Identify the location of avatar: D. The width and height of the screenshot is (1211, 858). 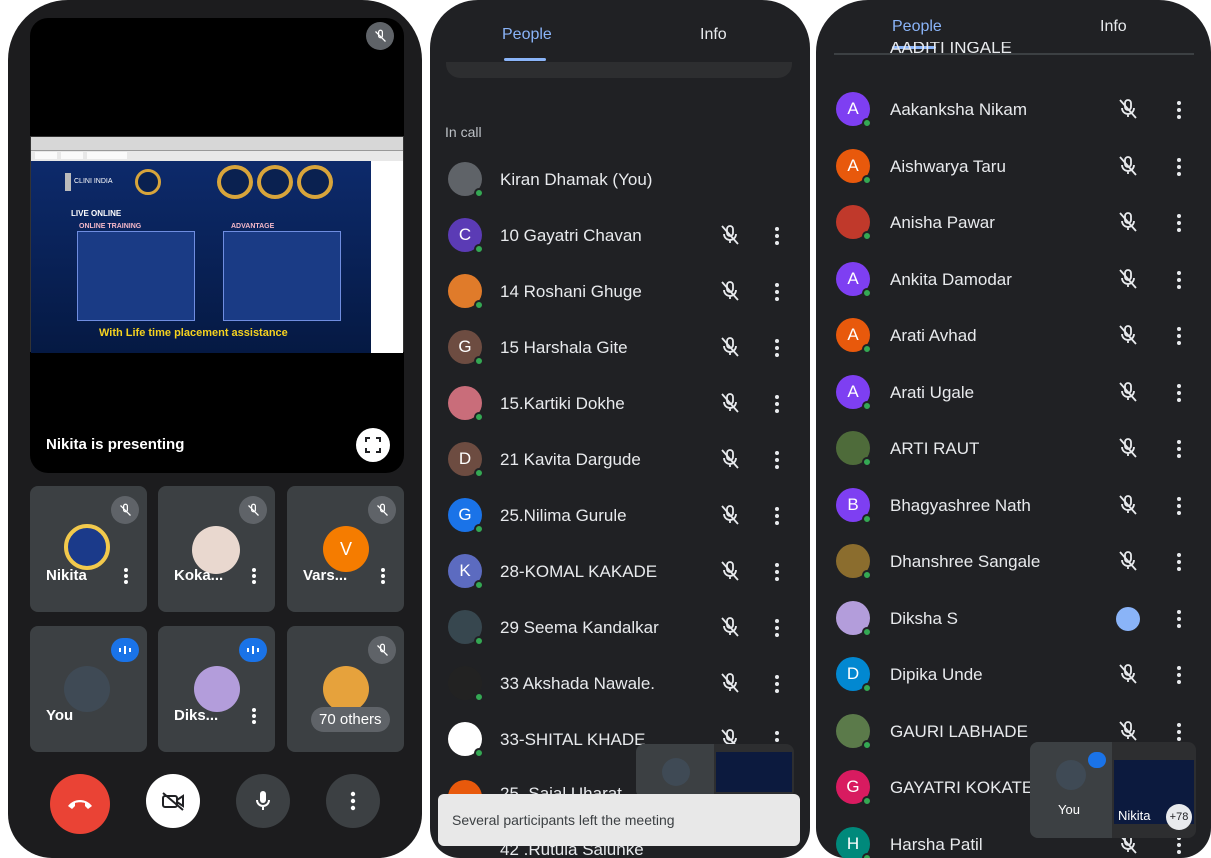
(854, 675).